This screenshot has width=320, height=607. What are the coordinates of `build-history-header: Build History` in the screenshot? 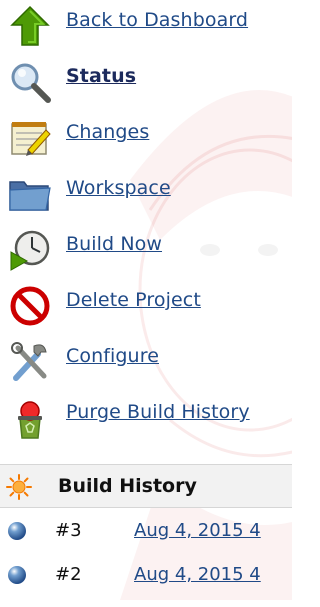 It's located at (146, 486).